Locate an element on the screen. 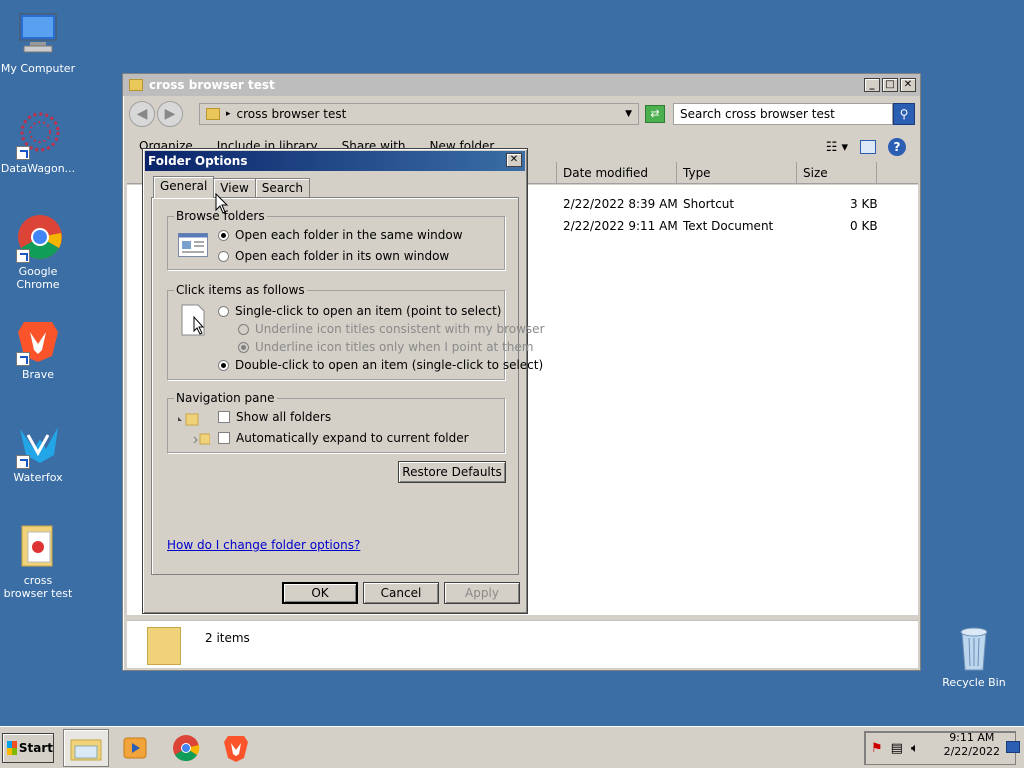 Image resolution: width=1024 pixels, height=768 pixels. file-date: 2/22/2022 8:39 AM is located at coordinates (620, 204).